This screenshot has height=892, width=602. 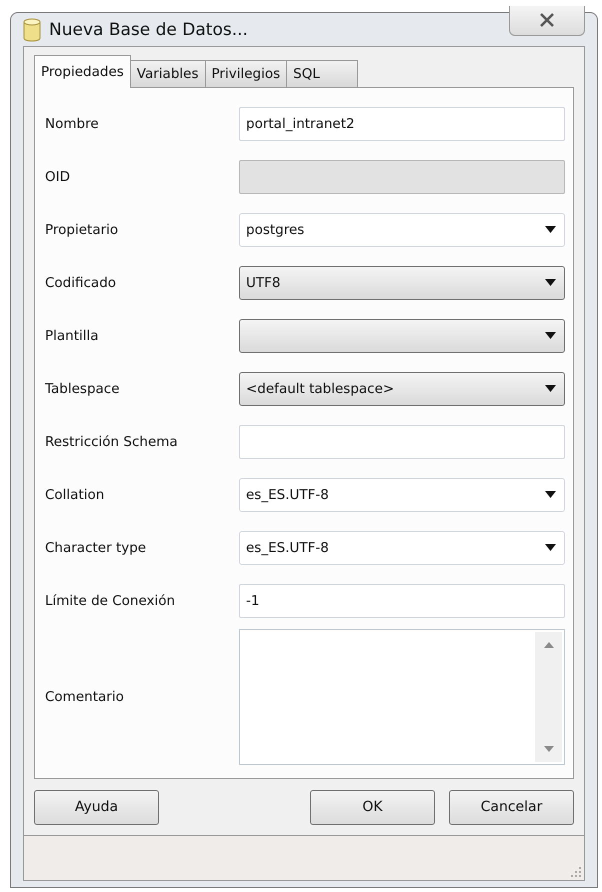 What do you see at coordinates (402, 123) in the screenshot?
I see `text-field: portal_intranet2` at bounding box center [402, 123].